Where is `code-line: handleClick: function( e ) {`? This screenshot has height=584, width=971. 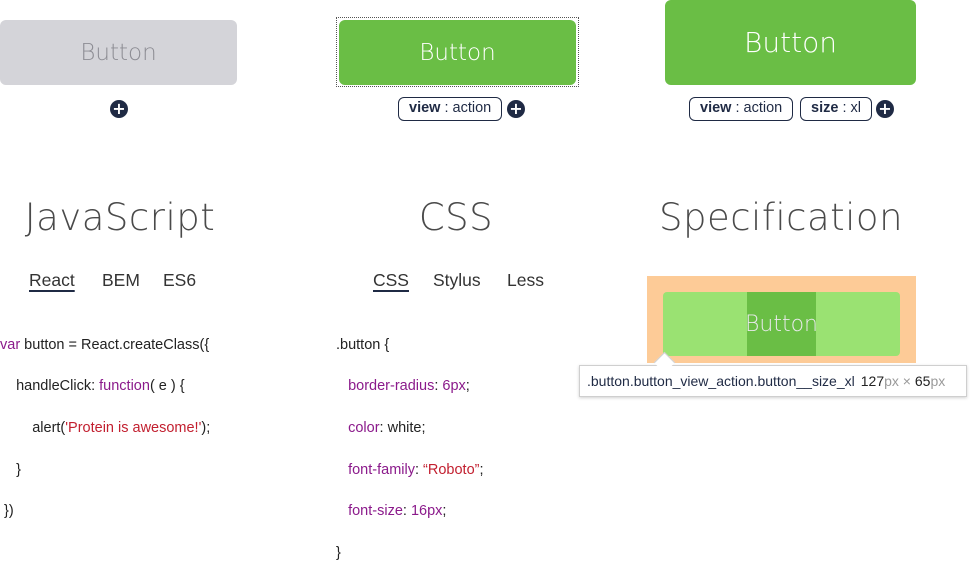
code-line: handleClick: function( e ) { is located at coordinates (92, 386).